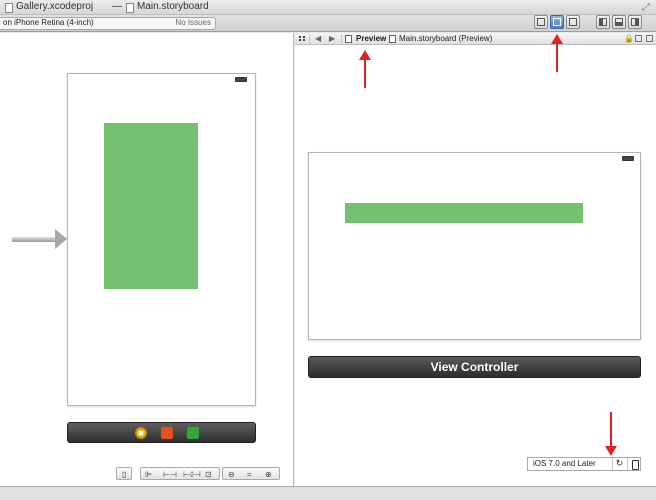 The height and width of the screenshot is (500, 656). I want to click on project-title: Gallery.xcodeproj, so click(55, 6).